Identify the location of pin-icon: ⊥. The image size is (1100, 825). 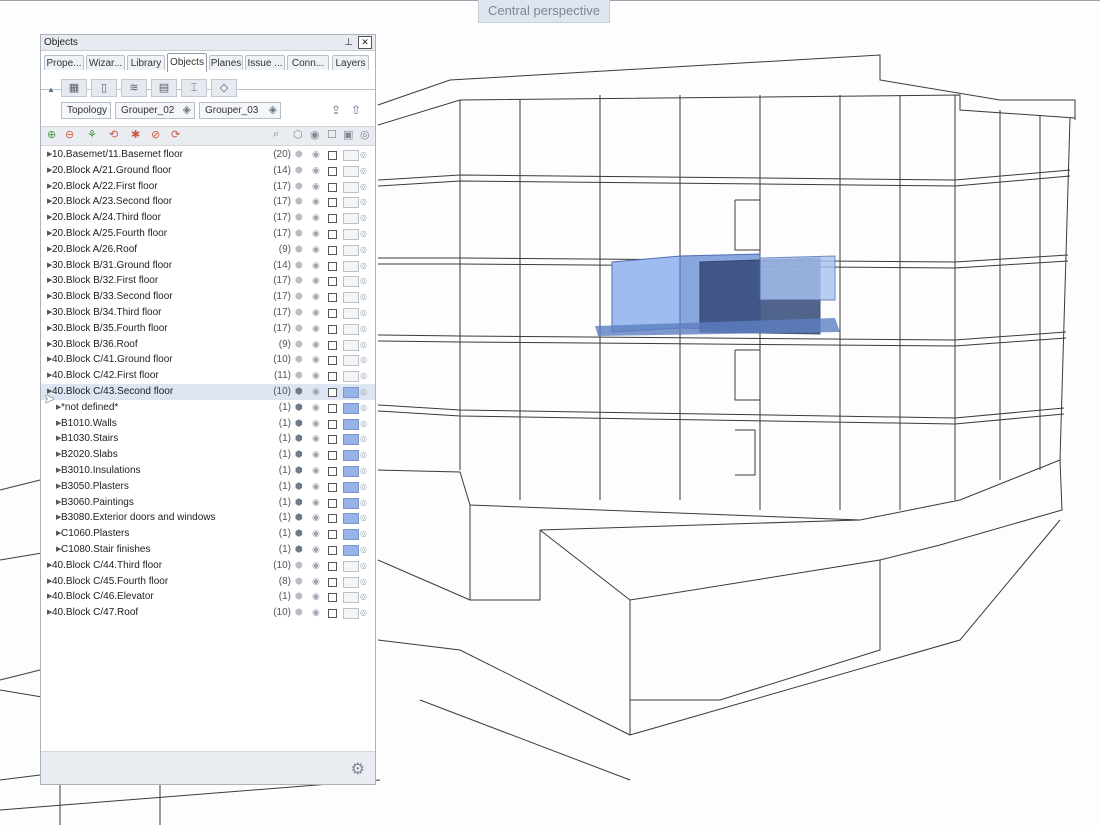
(348, 42).